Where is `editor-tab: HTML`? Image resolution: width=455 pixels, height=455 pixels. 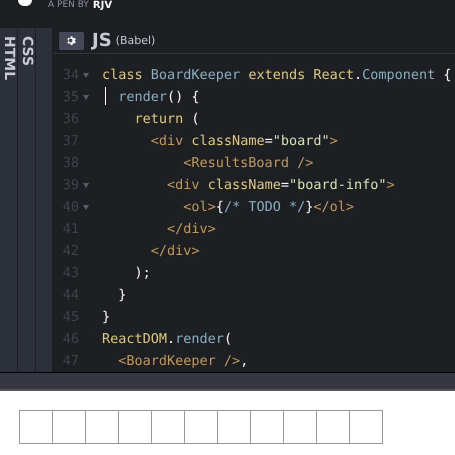
editor-tab: HTML is located at coordinates (9, 200).